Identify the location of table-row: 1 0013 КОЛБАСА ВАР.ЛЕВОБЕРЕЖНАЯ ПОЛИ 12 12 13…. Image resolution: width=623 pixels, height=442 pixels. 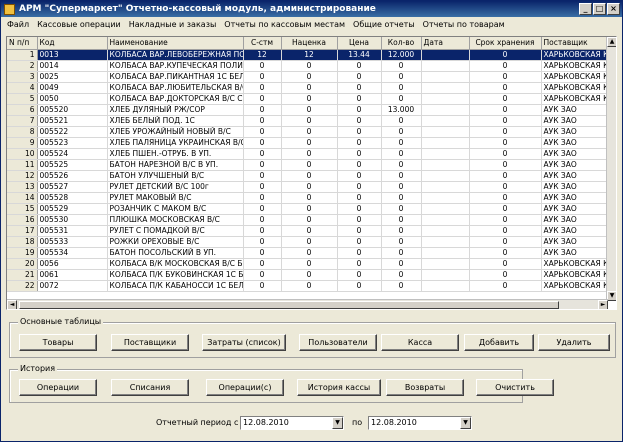
(310, 55).